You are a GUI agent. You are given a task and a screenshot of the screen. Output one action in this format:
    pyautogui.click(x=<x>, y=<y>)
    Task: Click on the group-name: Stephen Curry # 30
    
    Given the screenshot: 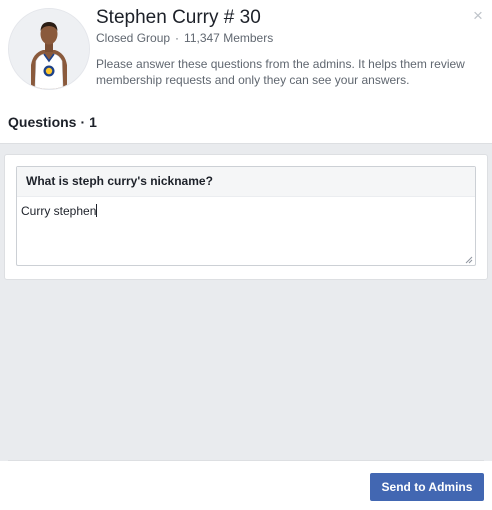 What is the action you would take?
    pyautogui.click(x=178, y=18)
    